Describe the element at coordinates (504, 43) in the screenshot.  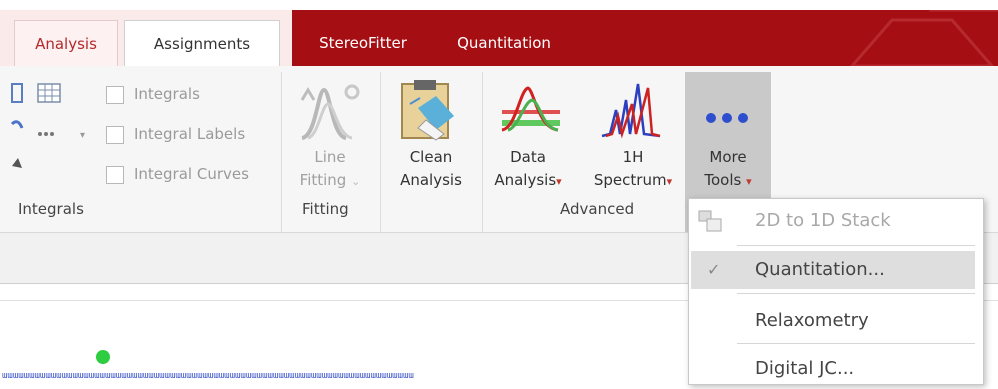
I see `tab-quantitation: Quantitation` at that location.